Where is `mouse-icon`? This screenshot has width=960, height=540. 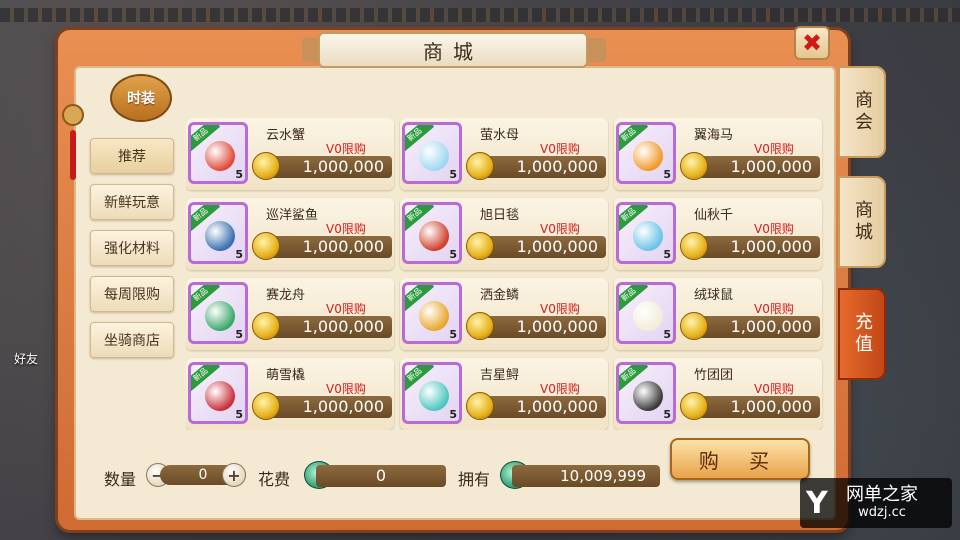
mouse-icon is located at coordinates (648, 316).